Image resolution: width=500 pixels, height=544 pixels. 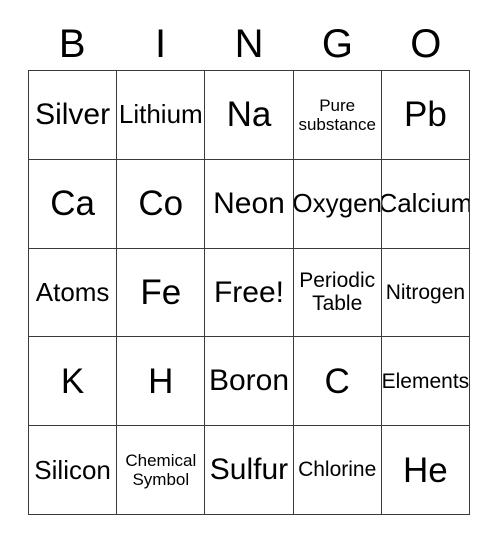 I want to click on header-letter-g: G, so click(x=337, y=44).